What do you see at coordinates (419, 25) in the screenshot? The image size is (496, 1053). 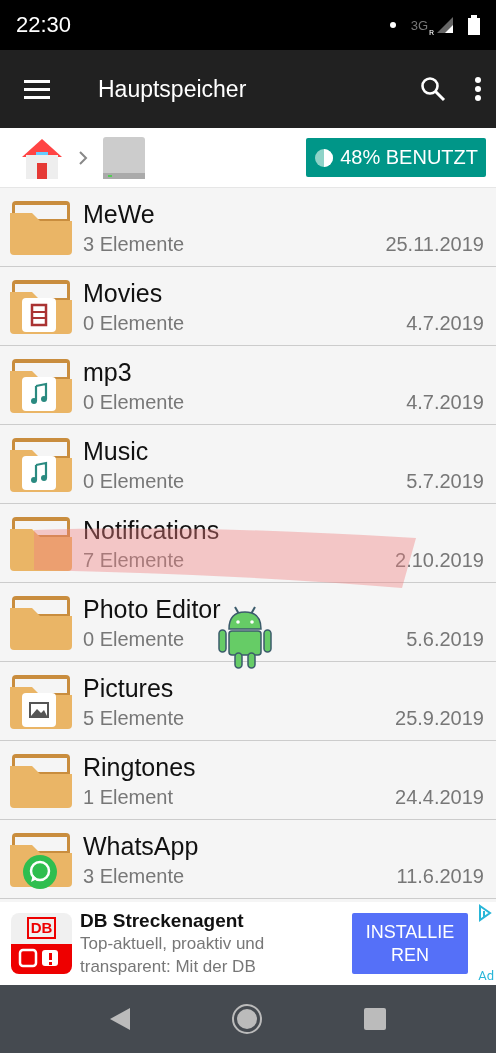 I see `network-type: 3G` at bounding box center [419, 25].